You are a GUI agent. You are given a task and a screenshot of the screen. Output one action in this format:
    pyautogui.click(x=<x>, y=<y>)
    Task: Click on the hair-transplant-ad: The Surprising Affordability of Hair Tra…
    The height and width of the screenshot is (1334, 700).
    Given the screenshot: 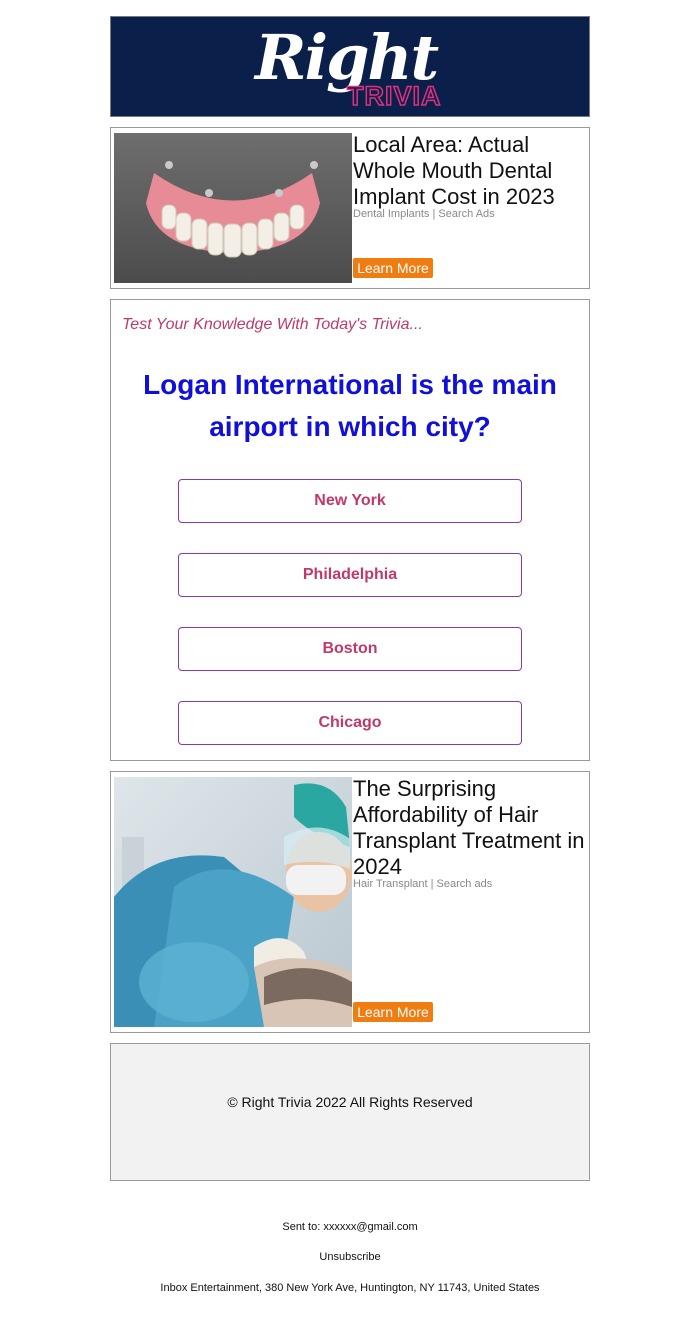 What is the action you would take?
    pyautogui.click(x=350, y=902)
    